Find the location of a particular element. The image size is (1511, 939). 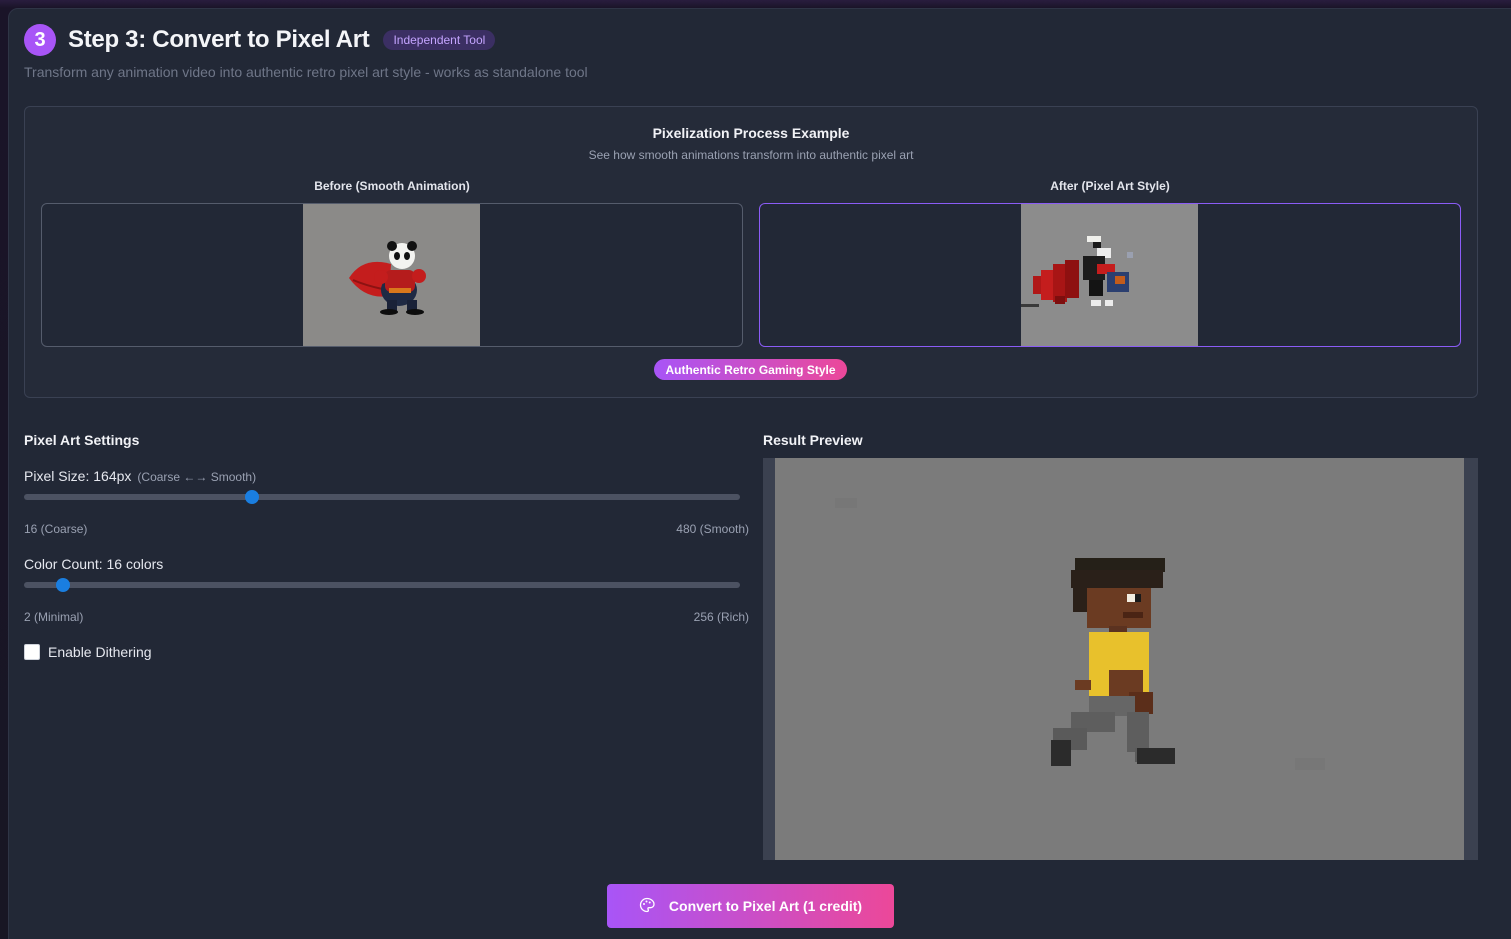

color-count-max-label: 256 (Rich) is located at coordinates (721, 617).